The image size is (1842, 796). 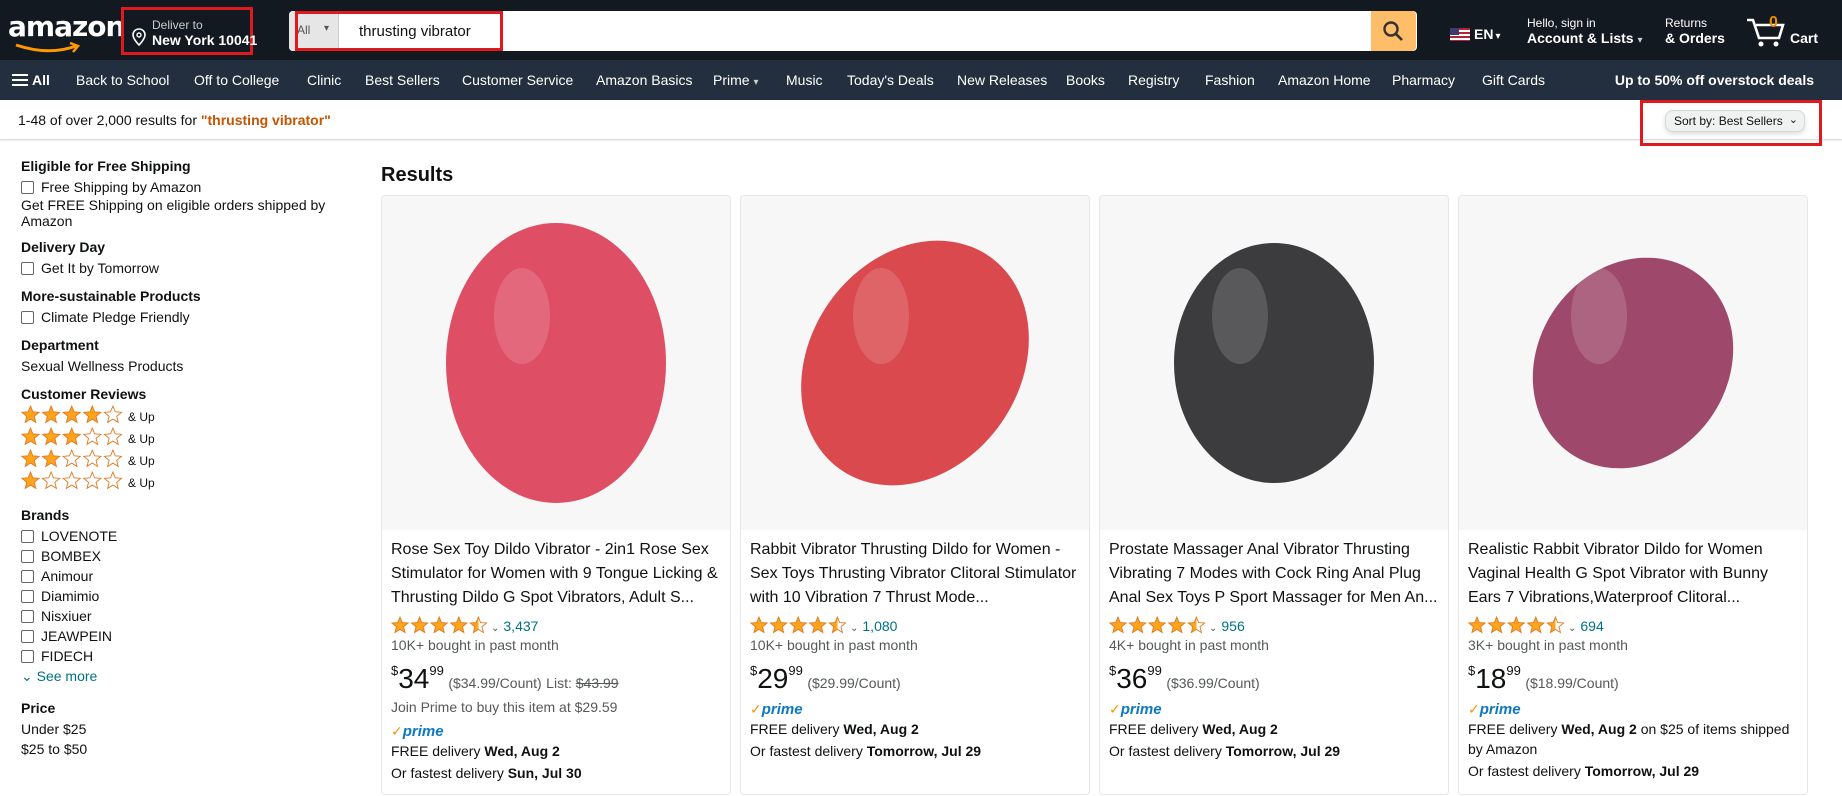 What do you see at coordinates (1632, 625) in the screenshot?
I see `product-rating: ⌄ 694` at bounding box center [1632, 625].